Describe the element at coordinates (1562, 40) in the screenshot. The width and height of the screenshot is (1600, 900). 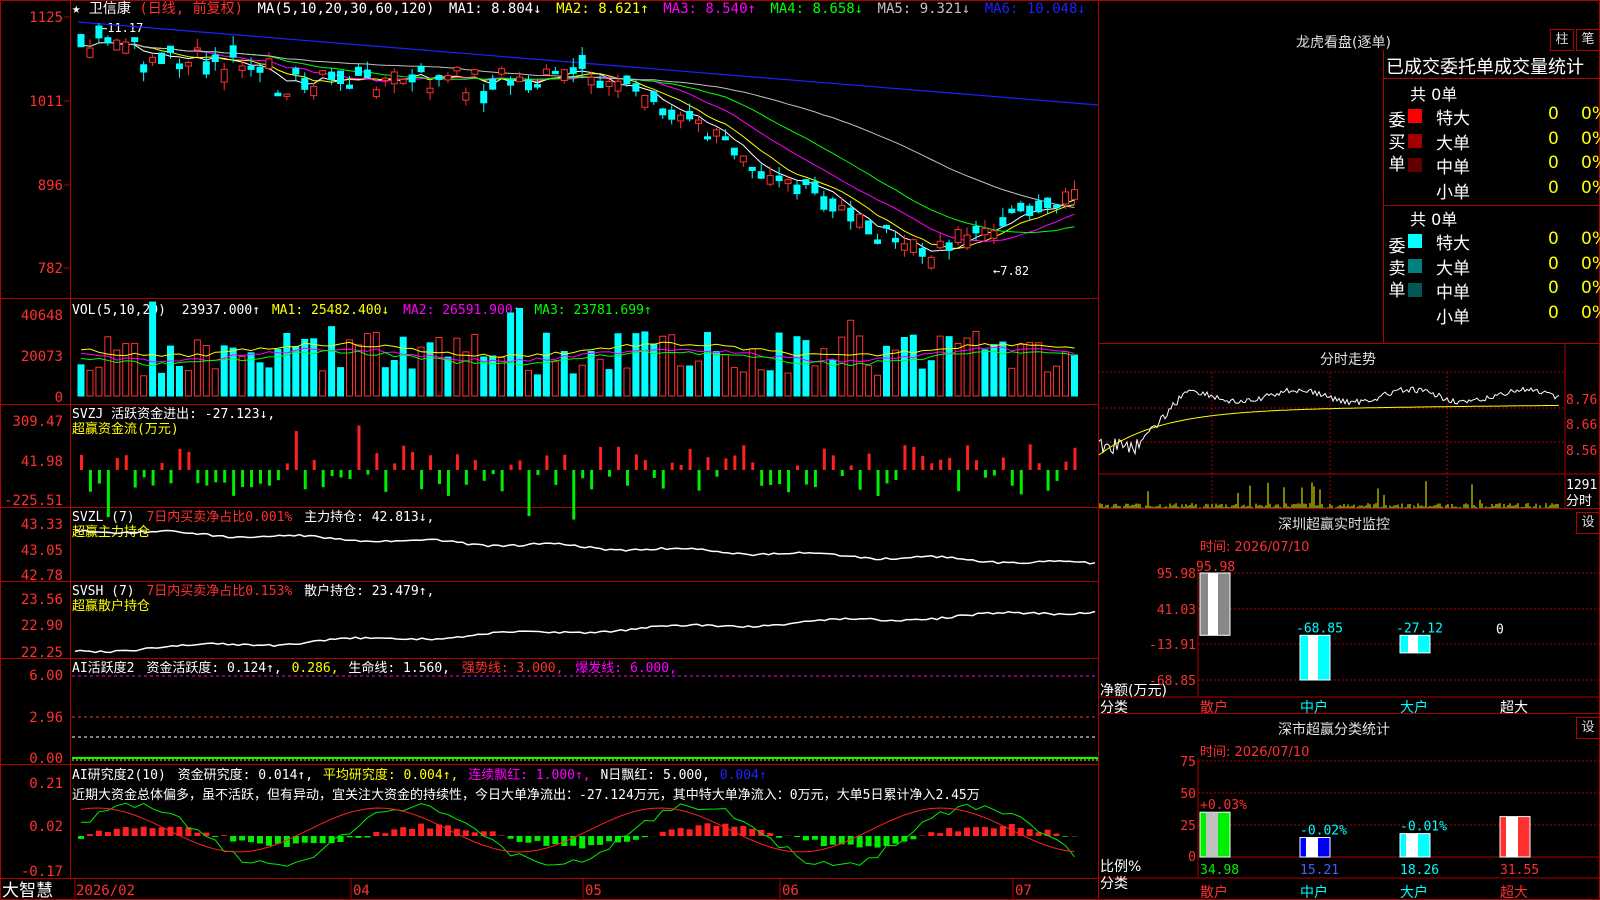
I see `tab-zhu: 柱` at that location.